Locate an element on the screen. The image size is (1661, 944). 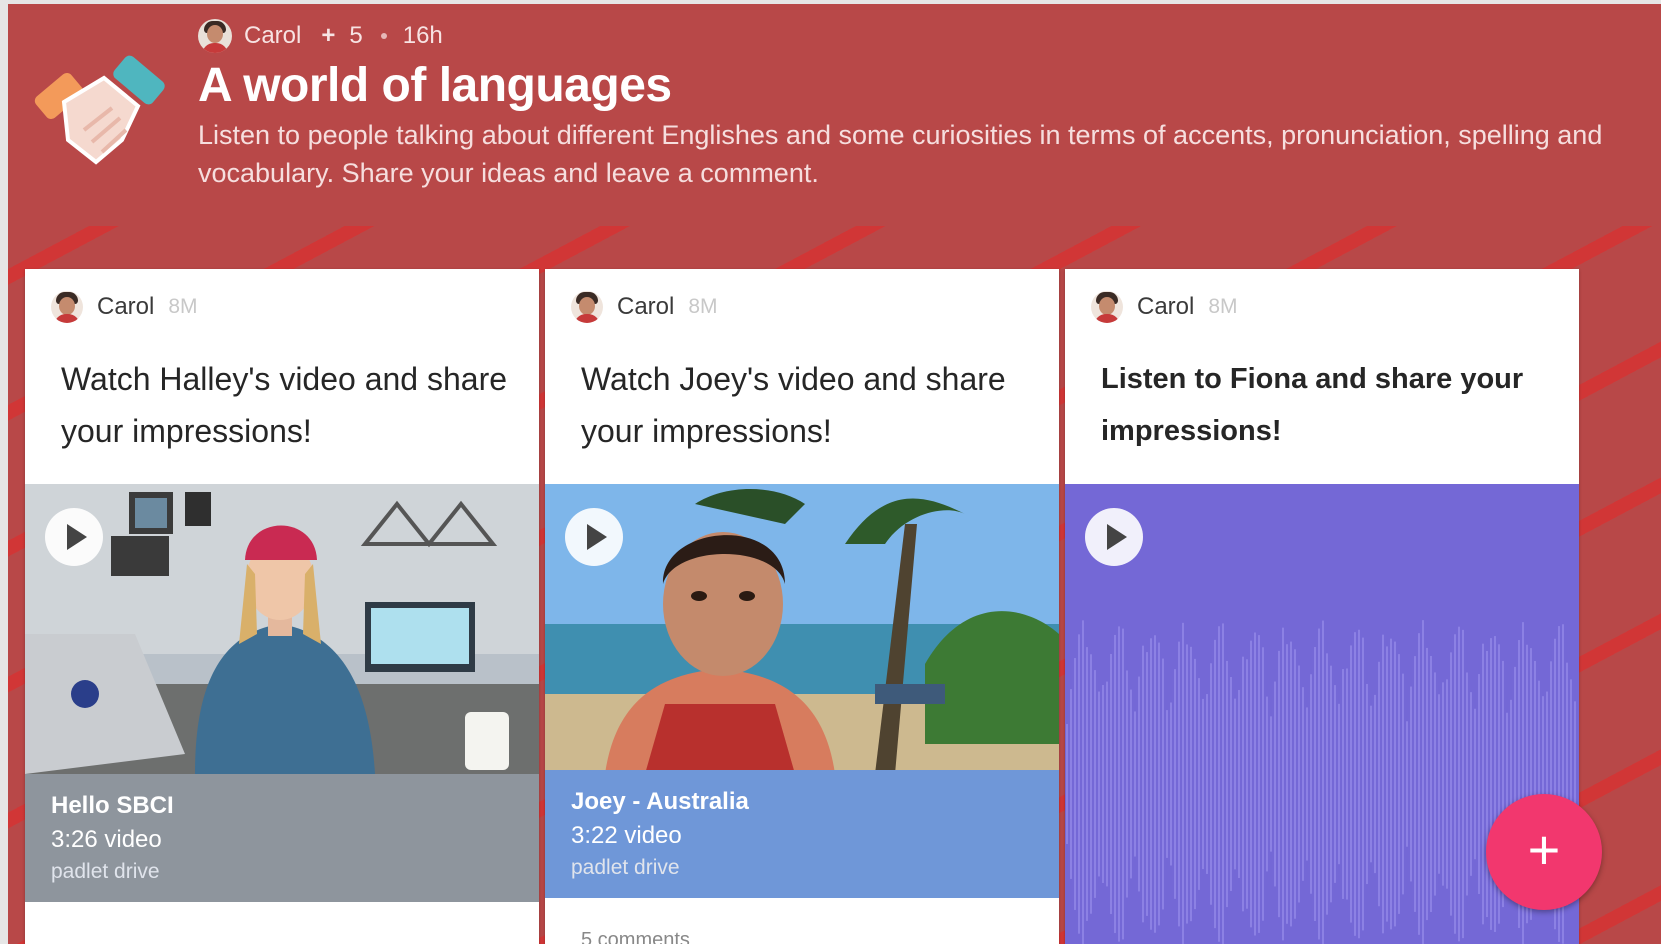
caption-title: Joey - Australia is located at coordinates (660, 801).